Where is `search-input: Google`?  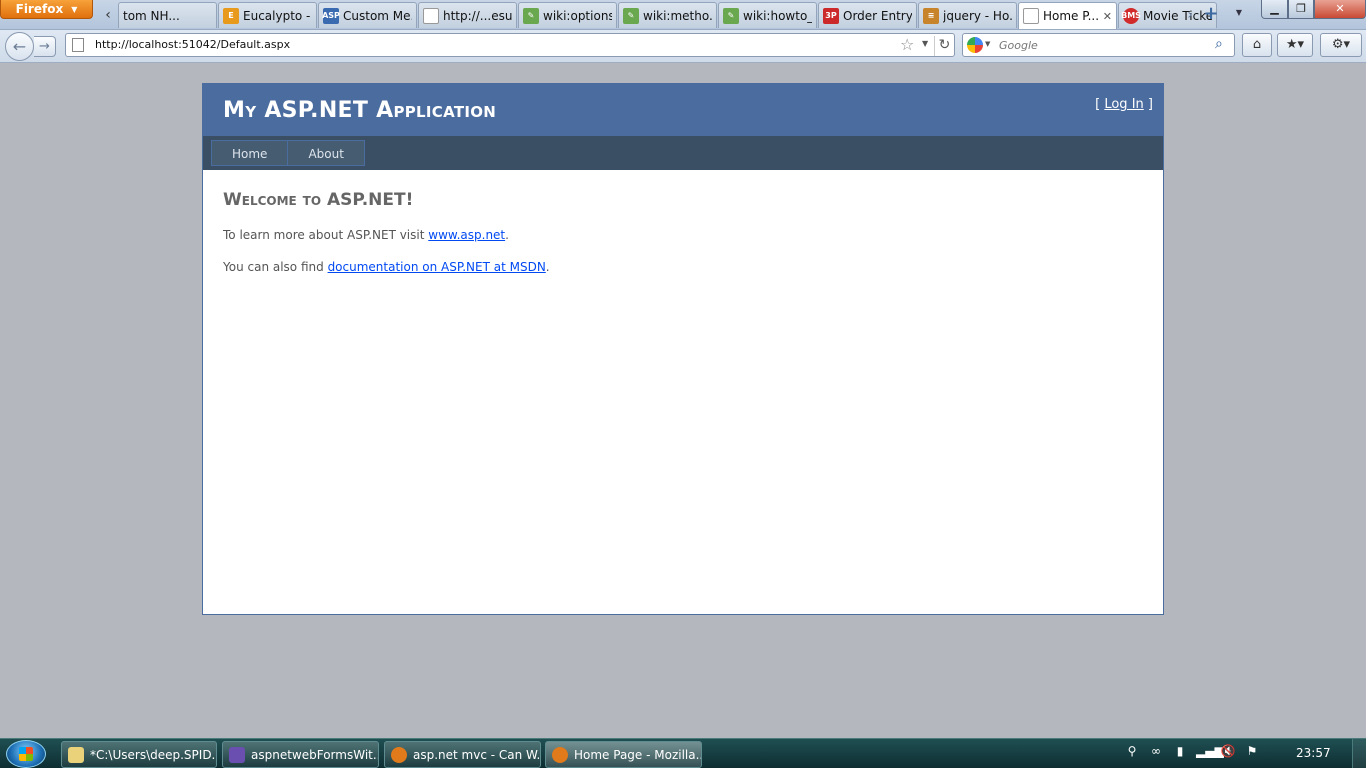
search-input: Google is located at coordinates (1018, 45).